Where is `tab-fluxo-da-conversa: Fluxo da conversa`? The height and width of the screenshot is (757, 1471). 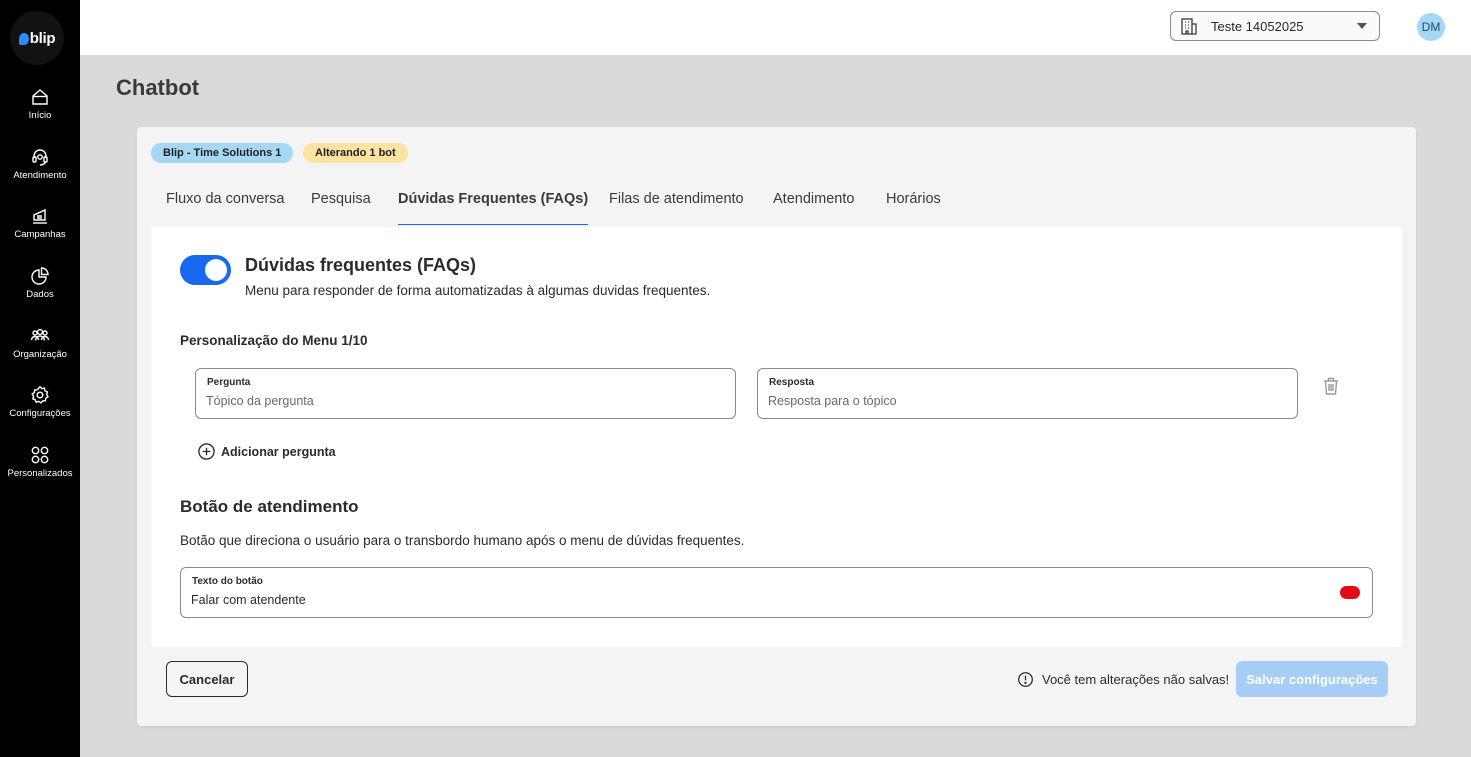
tab-fluxo-da-conversa: Fluxo da conversa is located at coordinates (225, 208).